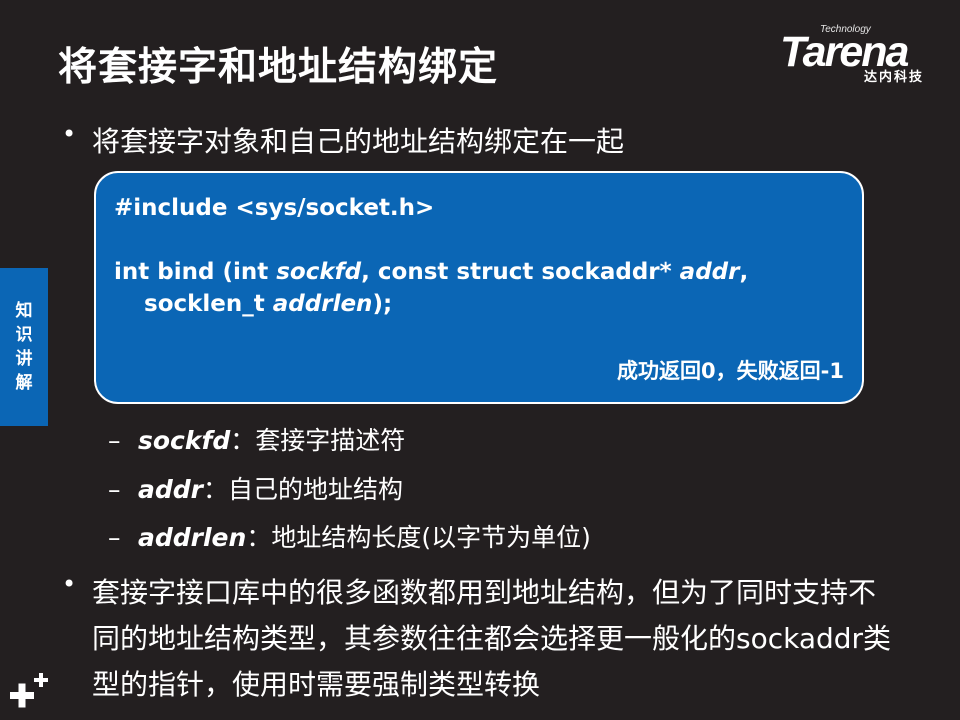 The height and width of the screenshot is (720, 960). I want to click on param-term: addrlen, so click(192, 537).